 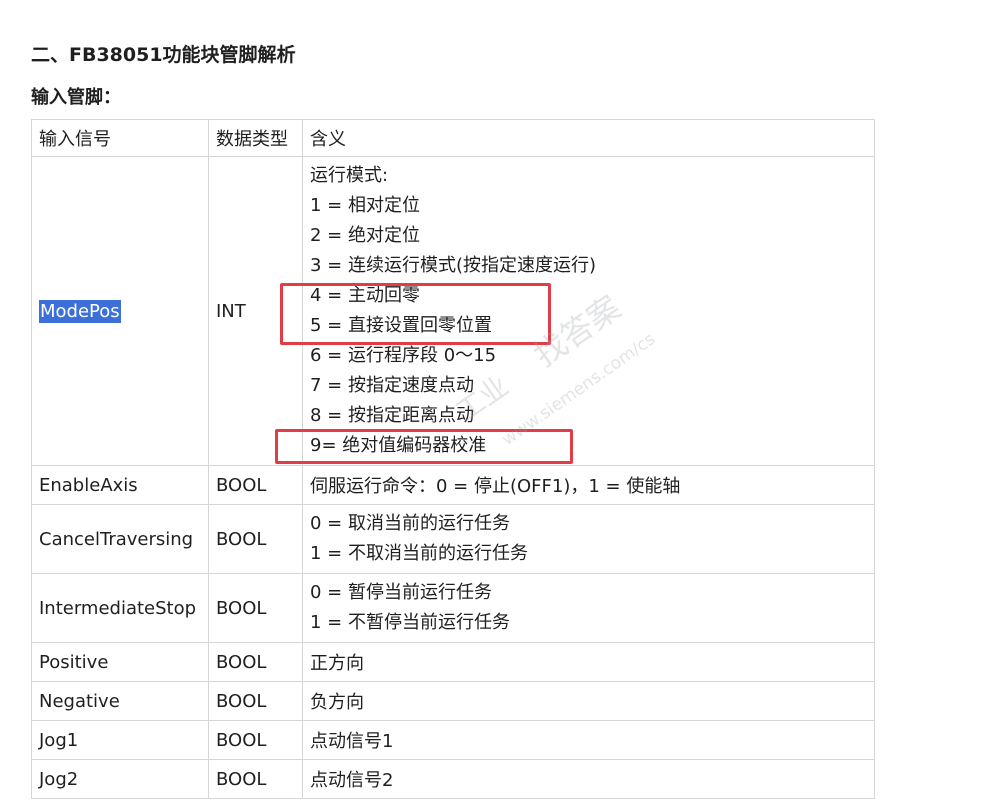 I want to click on meaning-line: 4 = 主动回零, so click(x=365, y=295).